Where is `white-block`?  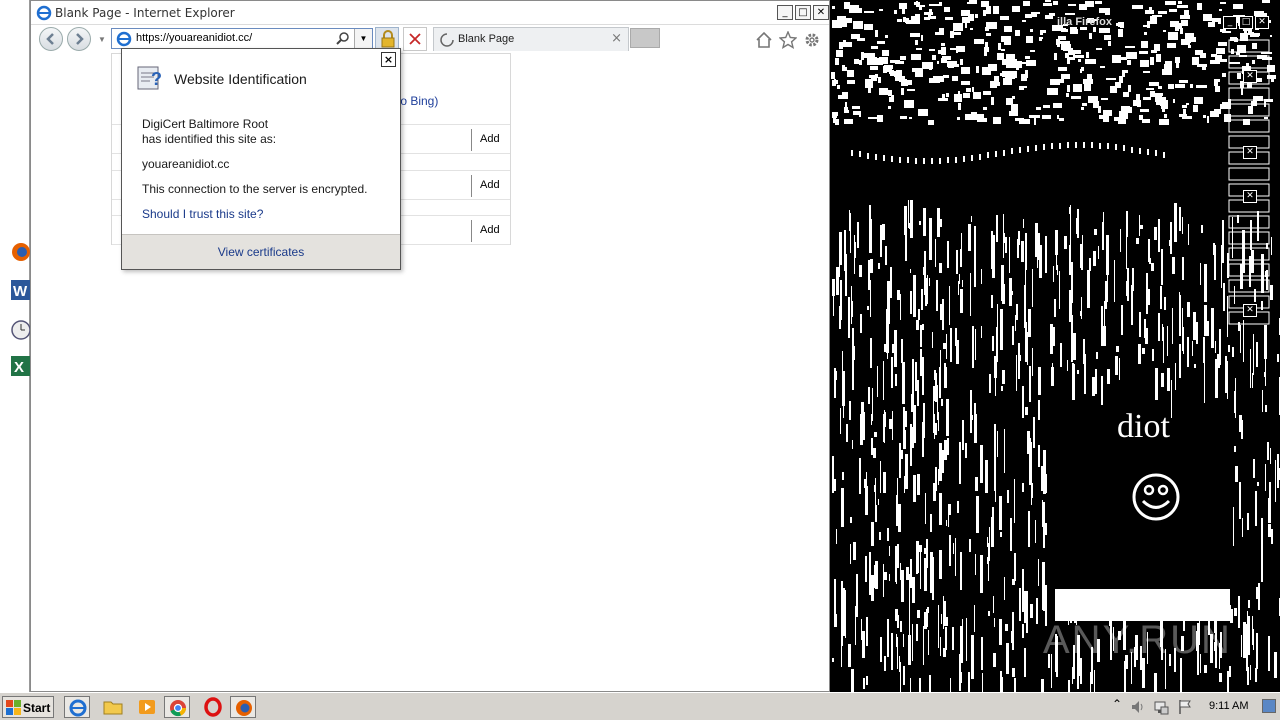
white-block is located at coordinates (1142, 605).